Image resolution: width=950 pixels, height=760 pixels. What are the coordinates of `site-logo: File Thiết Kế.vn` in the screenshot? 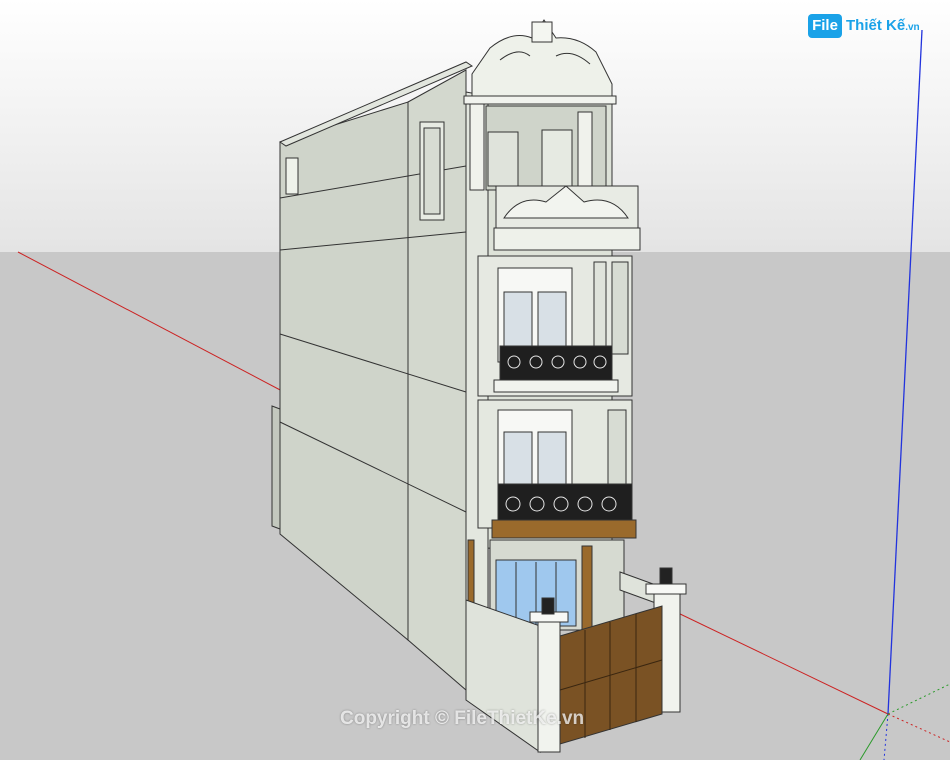 It's located at (864, 27).